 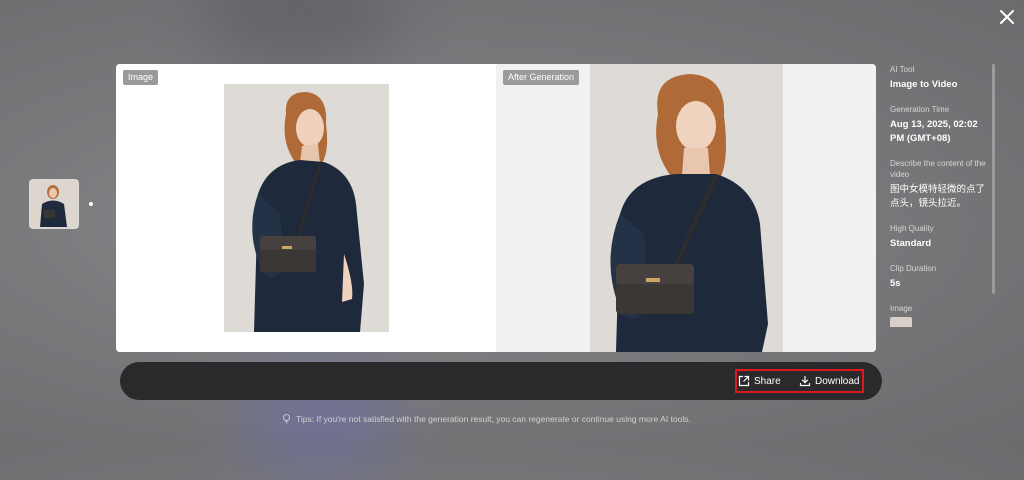 I want to click on quality-value: Standard, so click(x=911, y=243).